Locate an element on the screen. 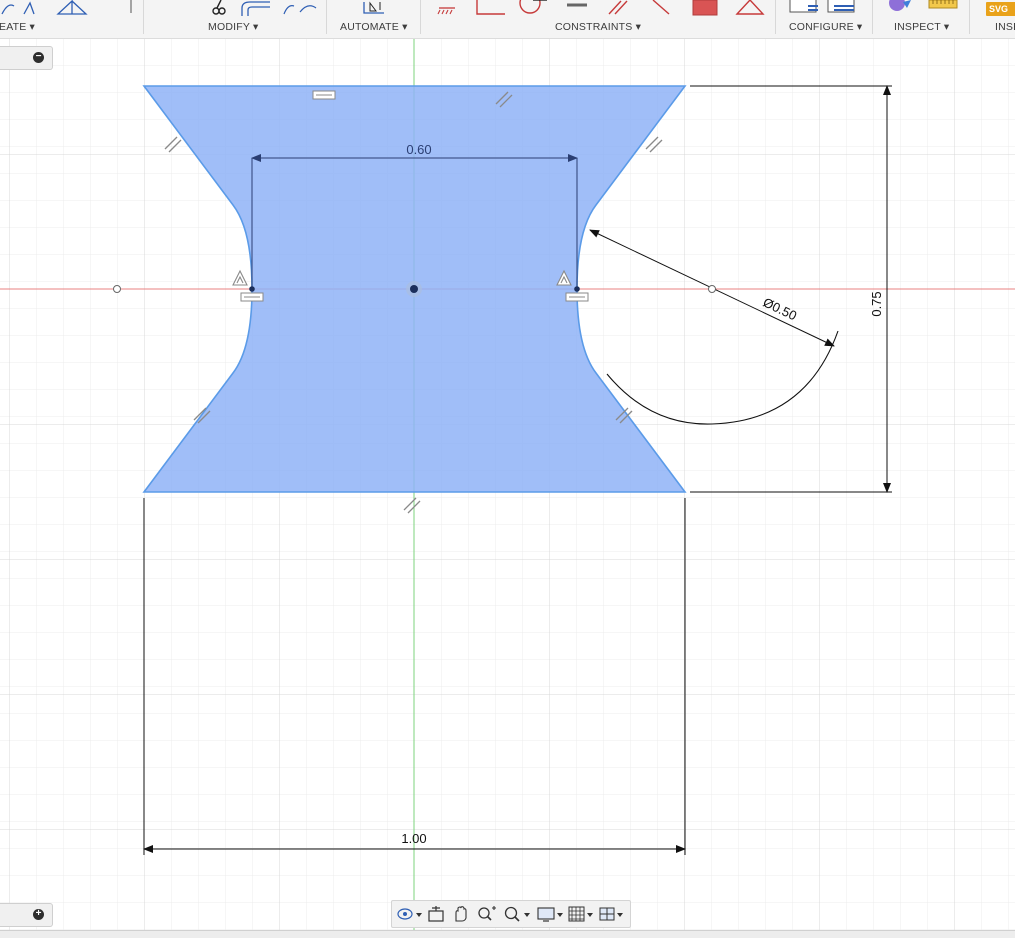  viewports-icon is located at coordinates (613, 914).